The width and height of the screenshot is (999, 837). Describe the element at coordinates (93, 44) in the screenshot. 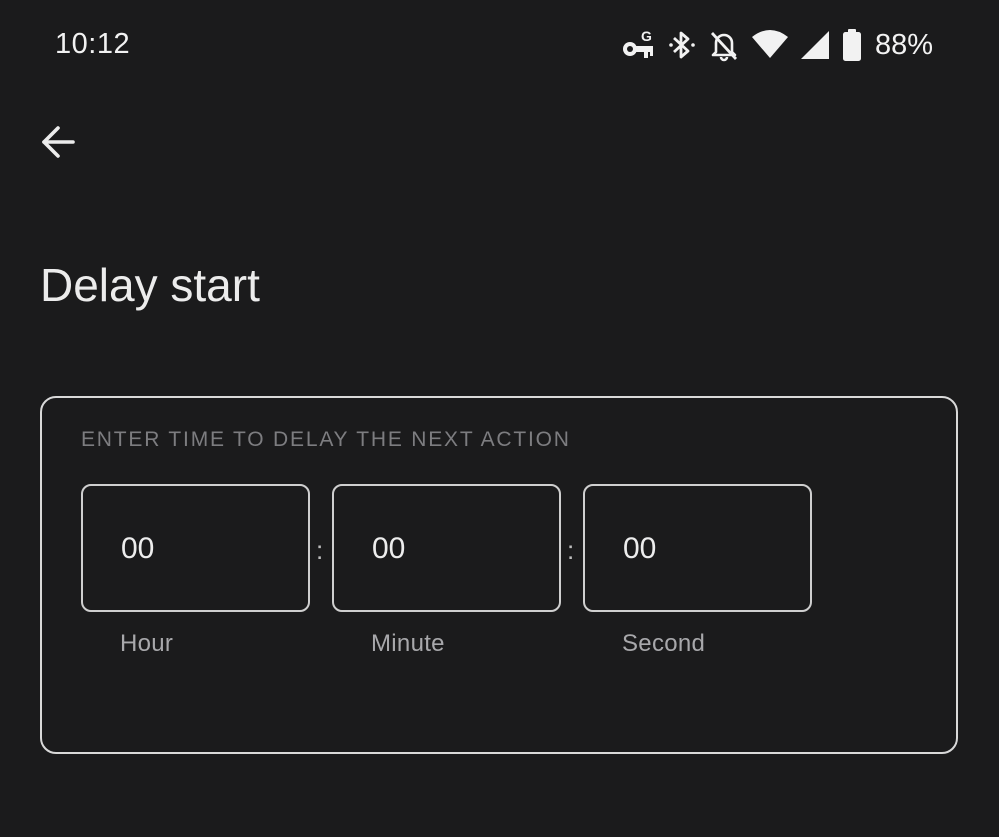

I see `status-time: 10:12` at that location.